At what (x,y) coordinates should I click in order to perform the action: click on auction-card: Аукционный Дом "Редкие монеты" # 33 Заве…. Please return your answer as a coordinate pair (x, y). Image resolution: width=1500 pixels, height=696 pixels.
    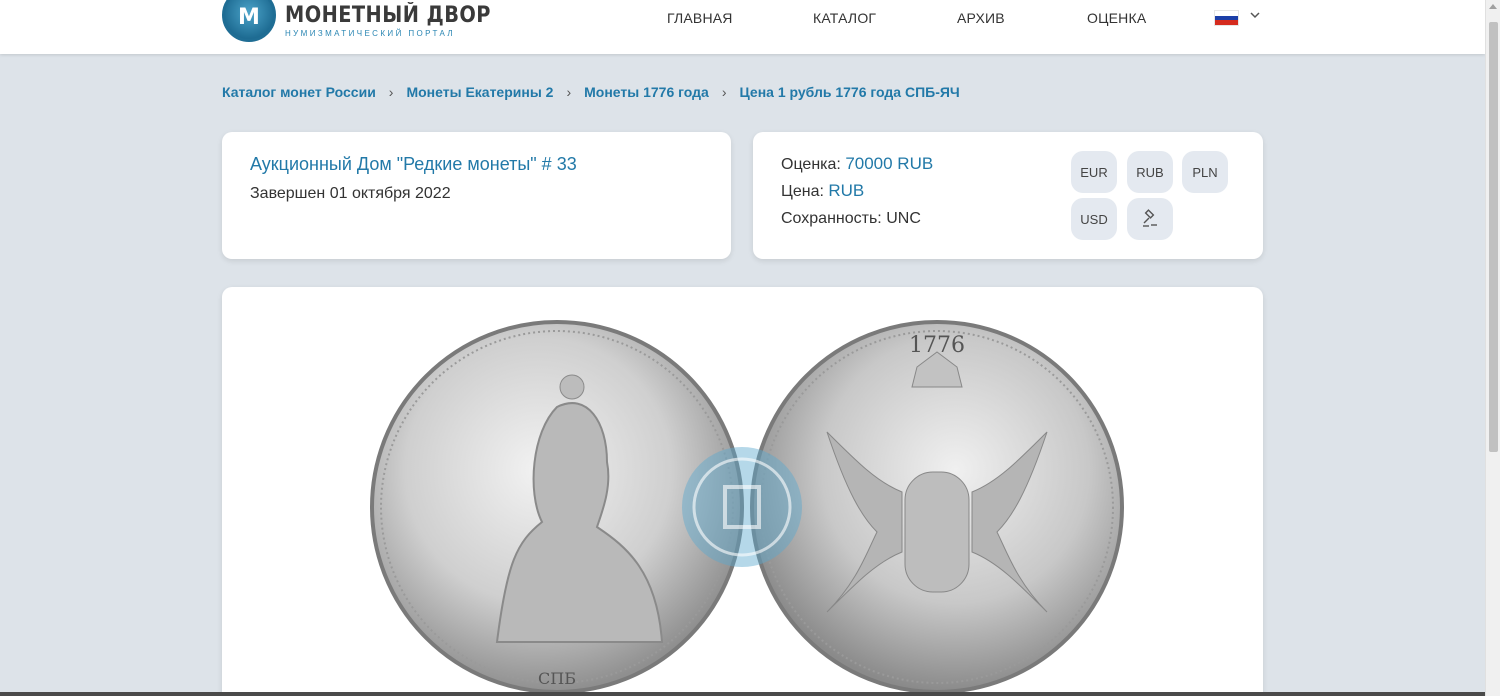
    Looking at the image, I should click on (476, 195).